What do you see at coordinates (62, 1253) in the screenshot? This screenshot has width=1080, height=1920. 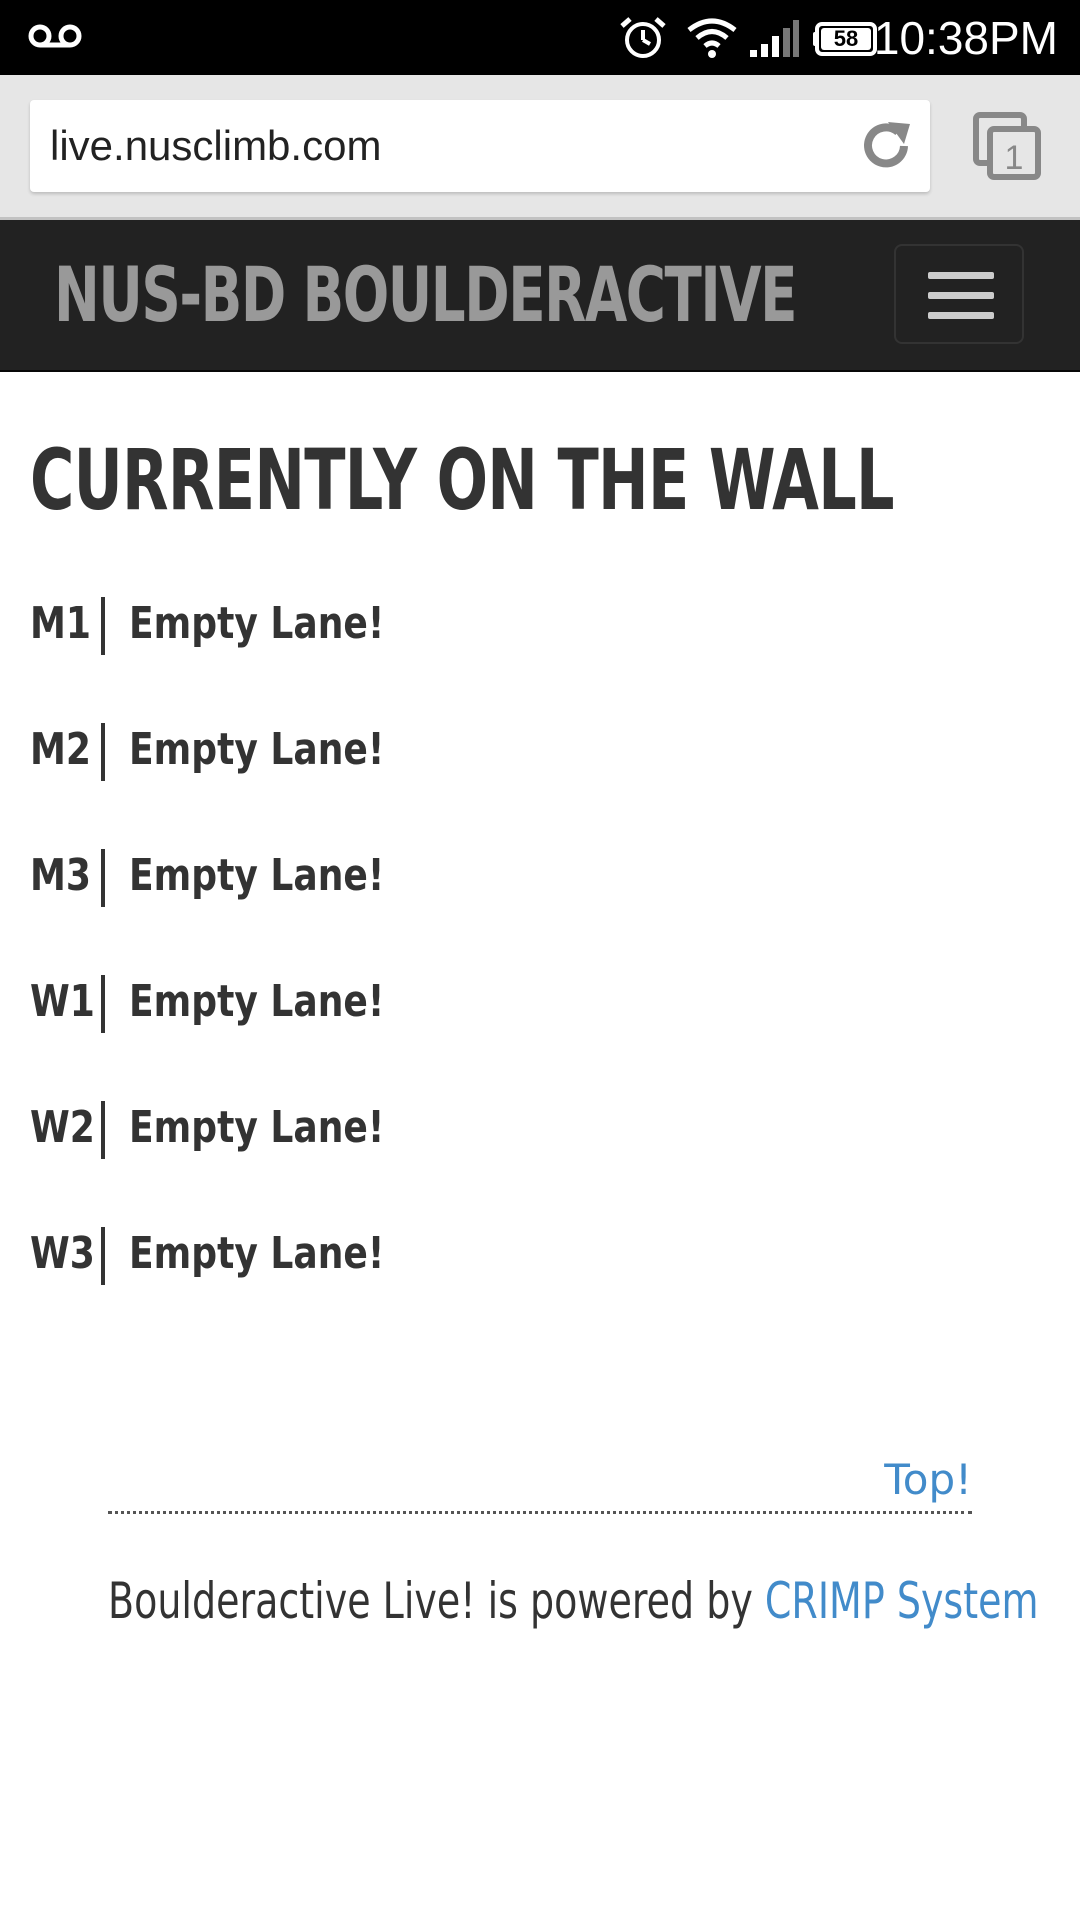 I see `lane-code: W3` at bounding box center [62, 1253].